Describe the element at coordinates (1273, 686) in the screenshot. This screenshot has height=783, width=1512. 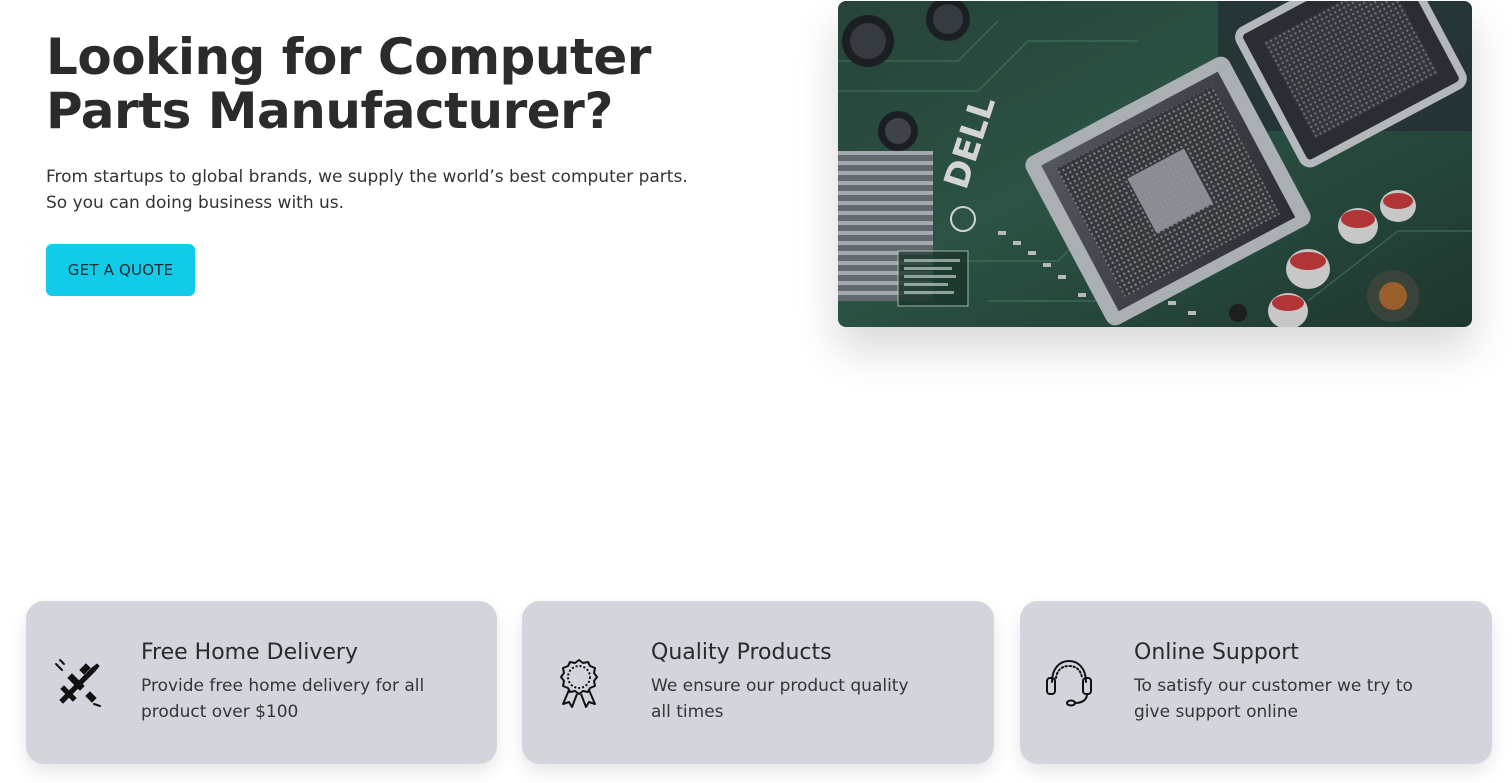
I see `feature-description-line-1: To satisfy our customer we try to` at that location.